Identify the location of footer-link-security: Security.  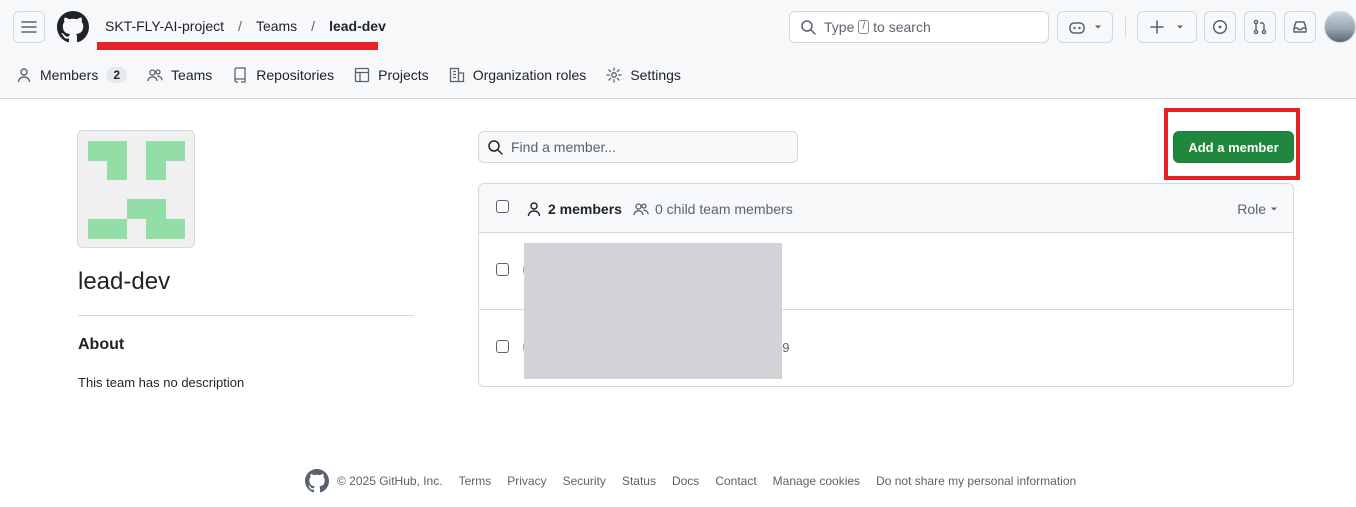
(584, 481).